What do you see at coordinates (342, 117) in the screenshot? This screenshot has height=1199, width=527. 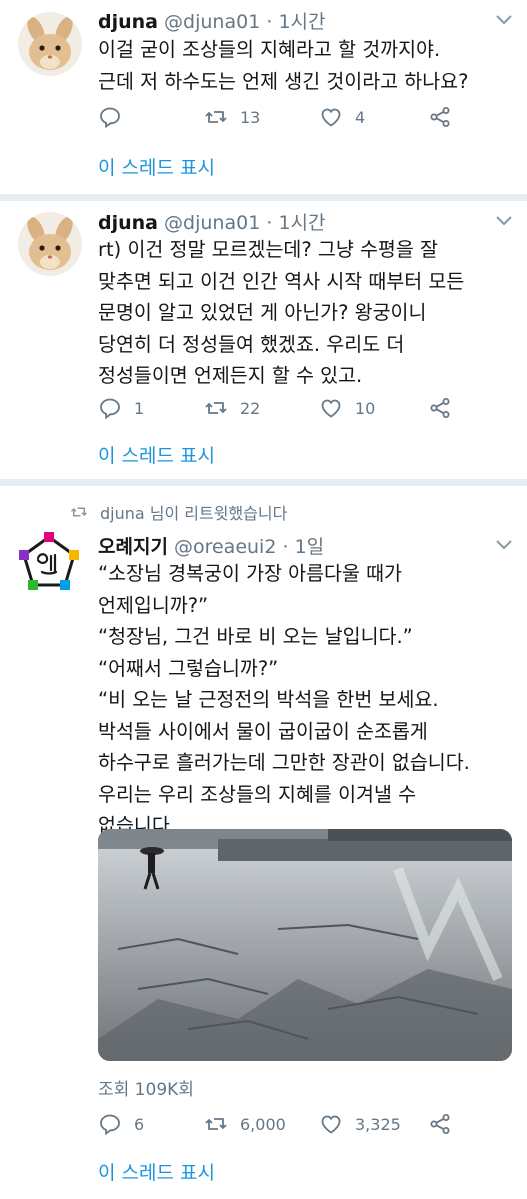 I see `like-button: 4` at bounding box center [342, 117].